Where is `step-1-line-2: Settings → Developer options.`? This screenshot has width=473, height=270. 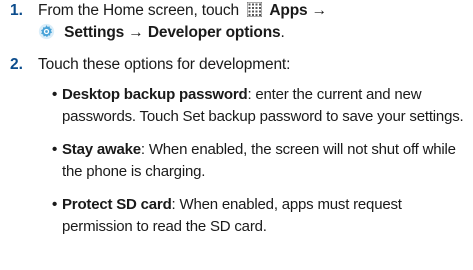
step-1-line-2: Settings → Developer options. is located at coordinates (161, 32).